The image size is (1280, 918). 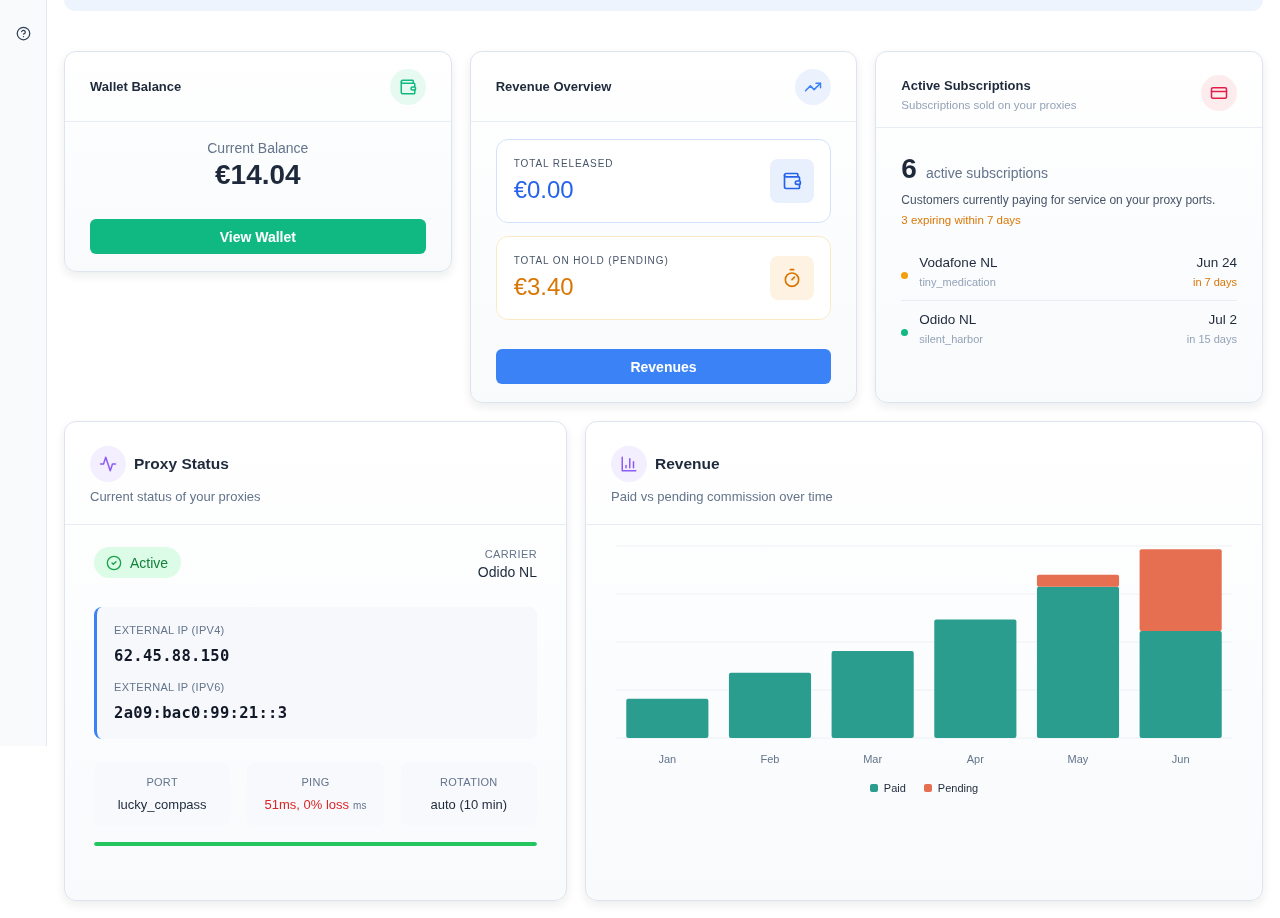 I want to click on subscription-count: 6, so click(x=909, y=169).